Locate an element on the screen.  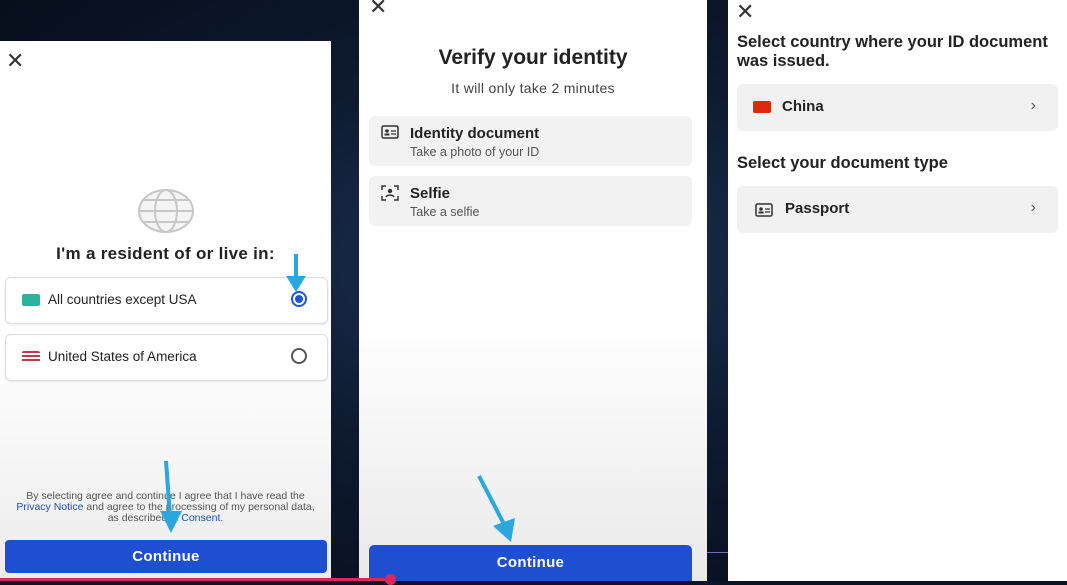
step-subtitle: Take a photo of your ID is located at coordinates (475, 152).